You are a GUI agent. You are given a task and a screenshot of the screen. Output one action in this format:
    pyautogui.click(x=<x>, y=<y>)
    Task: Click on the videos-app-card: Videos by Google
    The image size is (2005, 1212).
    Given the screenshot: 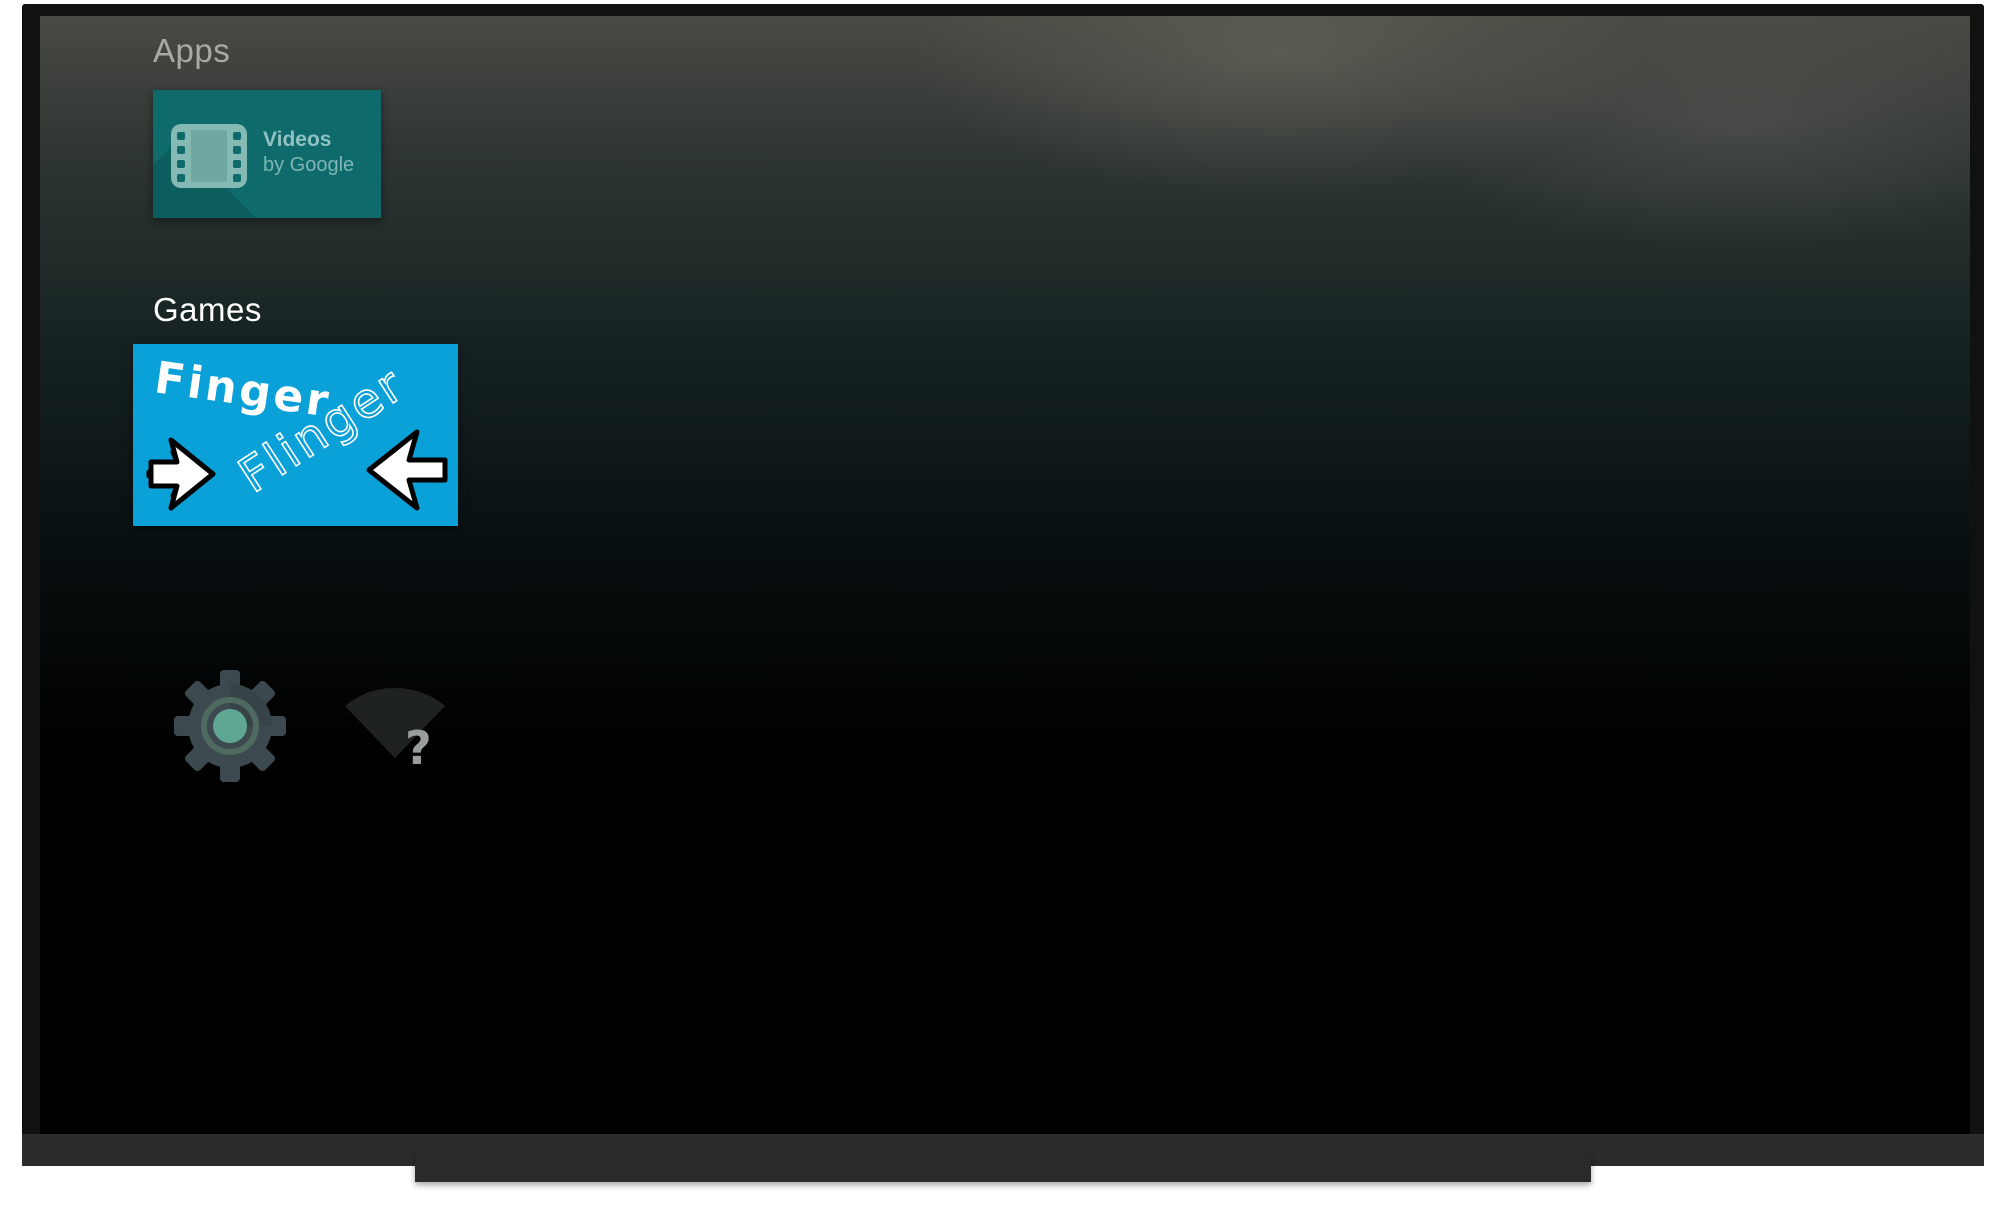 What is the action you would take?
    pyautogui.click(x=267, y=154)
    